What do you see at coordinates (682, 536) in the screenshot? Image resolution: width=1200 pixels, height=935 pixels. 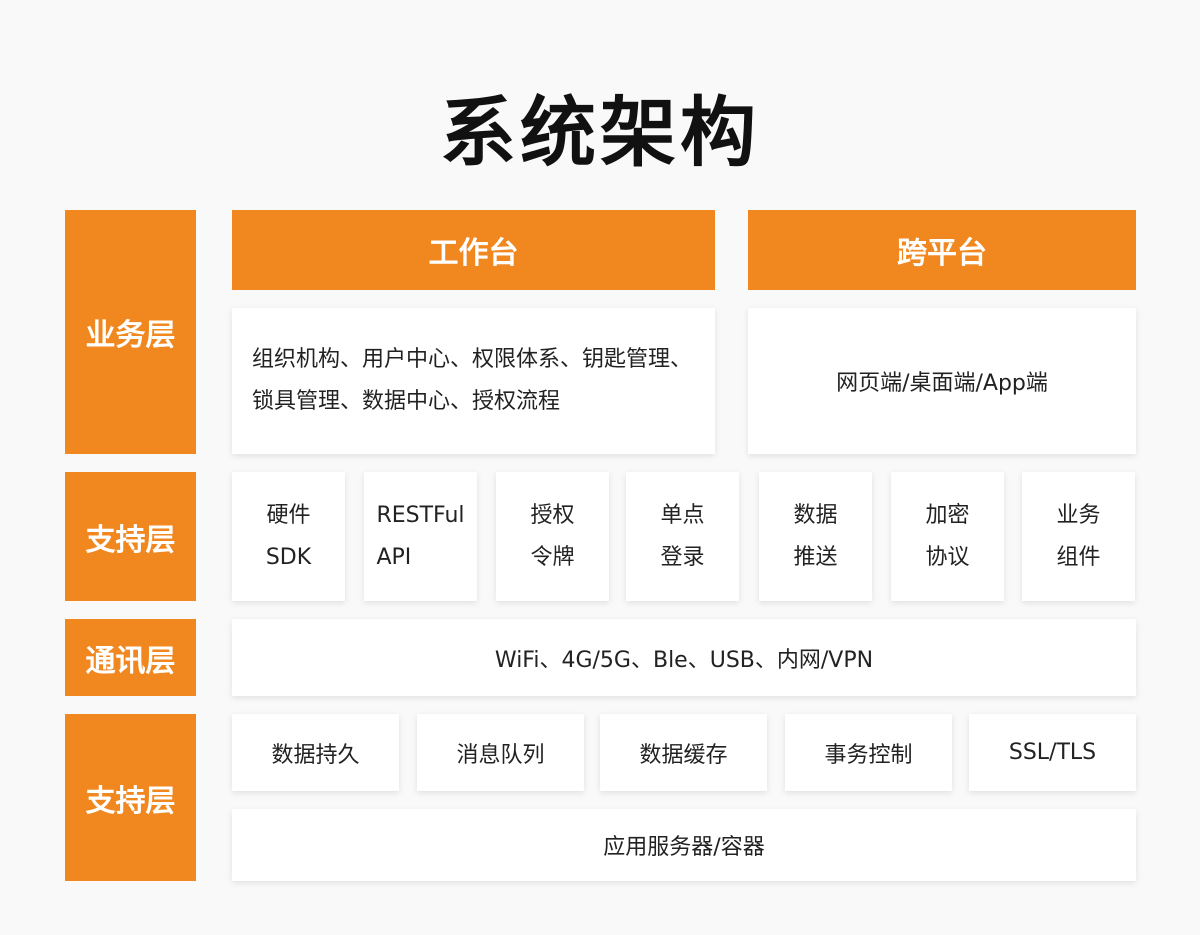 I see `support-cell: 单点 登录` at bounding box center [682, 536].